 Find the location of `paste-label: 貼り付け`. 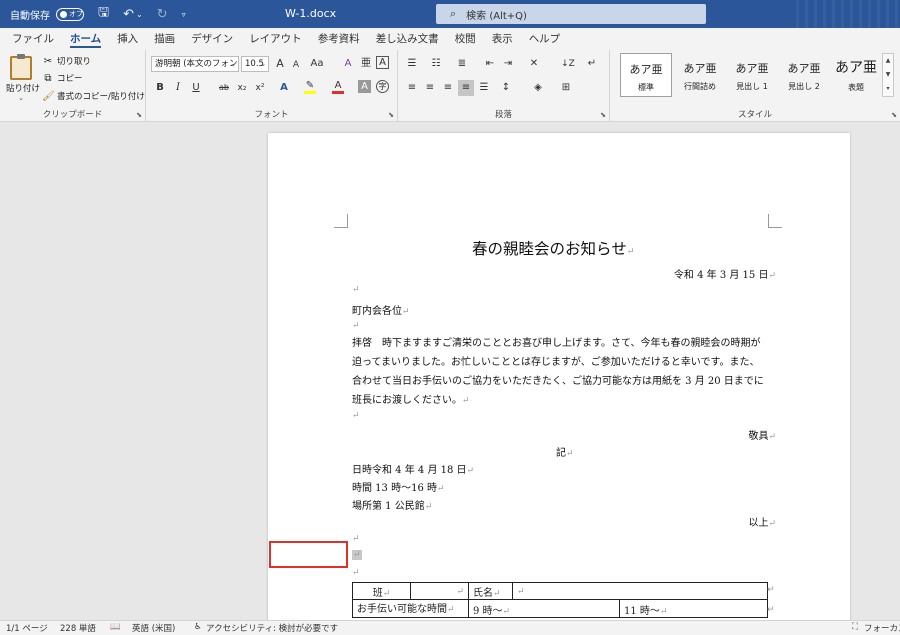

paste-label: 貼り付け is located at coordinates (23, 89).